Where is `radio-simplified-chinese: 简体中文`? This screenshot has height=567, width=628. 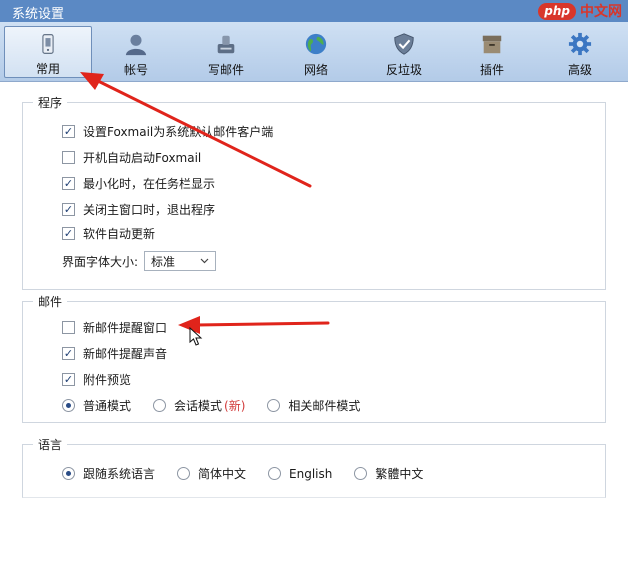 radio-simplified-chinese: 简体中文 is located at coordinates (211, 473).